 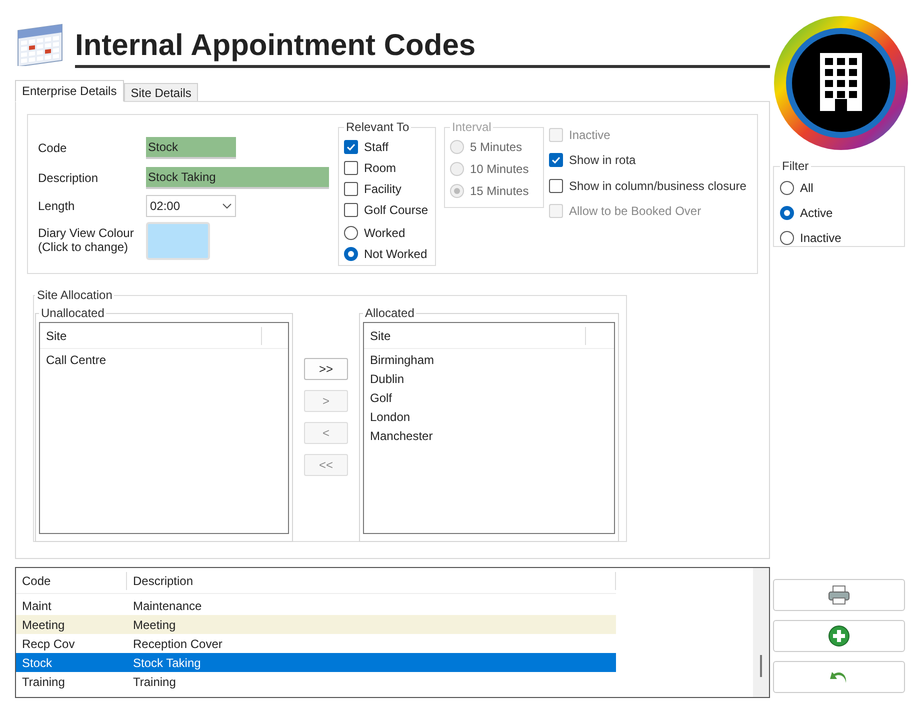 What do you see at coordinates (166, 663) in the screenshot?
I see `table-cell-text: Stock Taking` at bounding box center [166, 663].